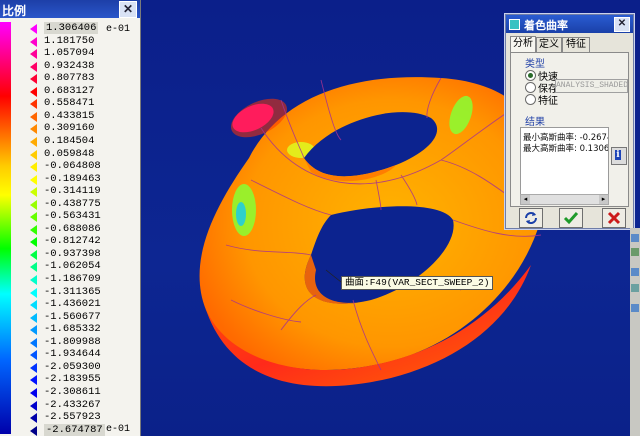  Describe the element at coordinates (523, 44) in the screenshot. I see `tab-analysis: 分析` at that location.